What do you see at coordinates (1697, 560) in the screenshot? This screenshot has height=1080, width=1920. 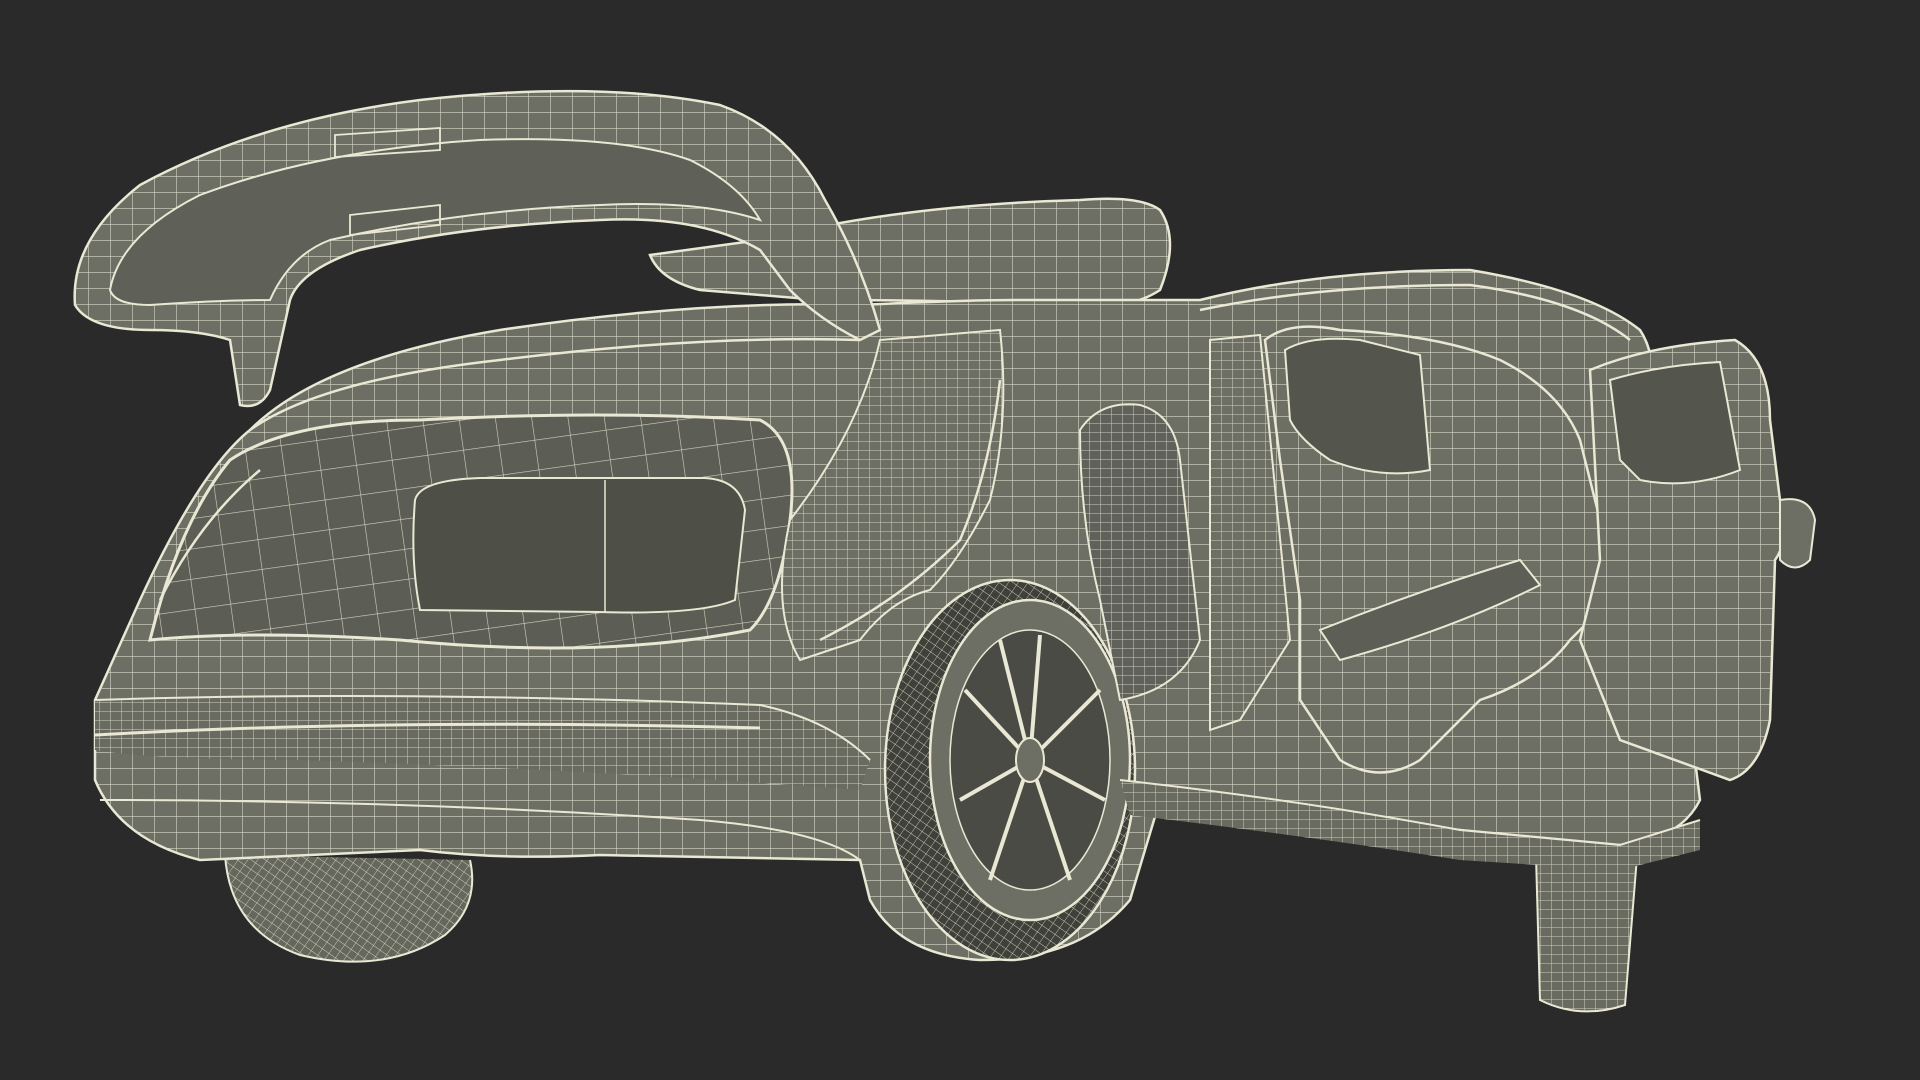 I see `open-front-door` at bounding box center [1697, 560].